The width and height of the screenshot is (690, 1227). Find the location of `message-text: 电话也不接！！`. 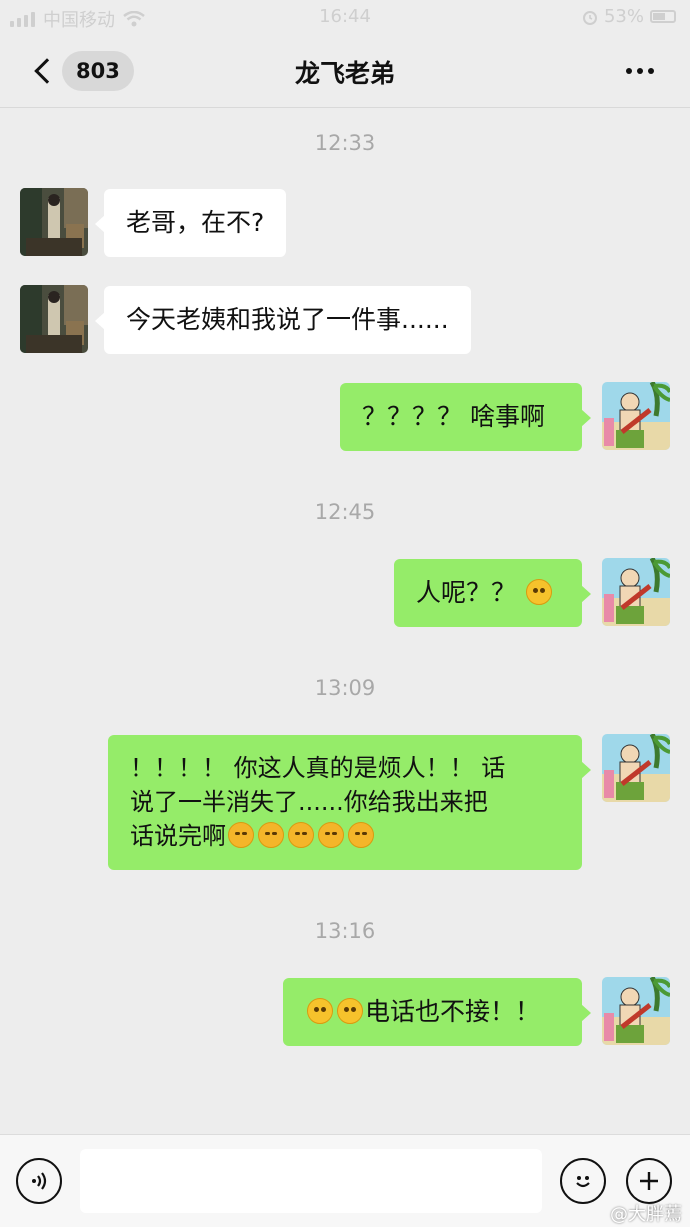

message-text: 电话也不接！！ is located at coordinates (453, 1011).